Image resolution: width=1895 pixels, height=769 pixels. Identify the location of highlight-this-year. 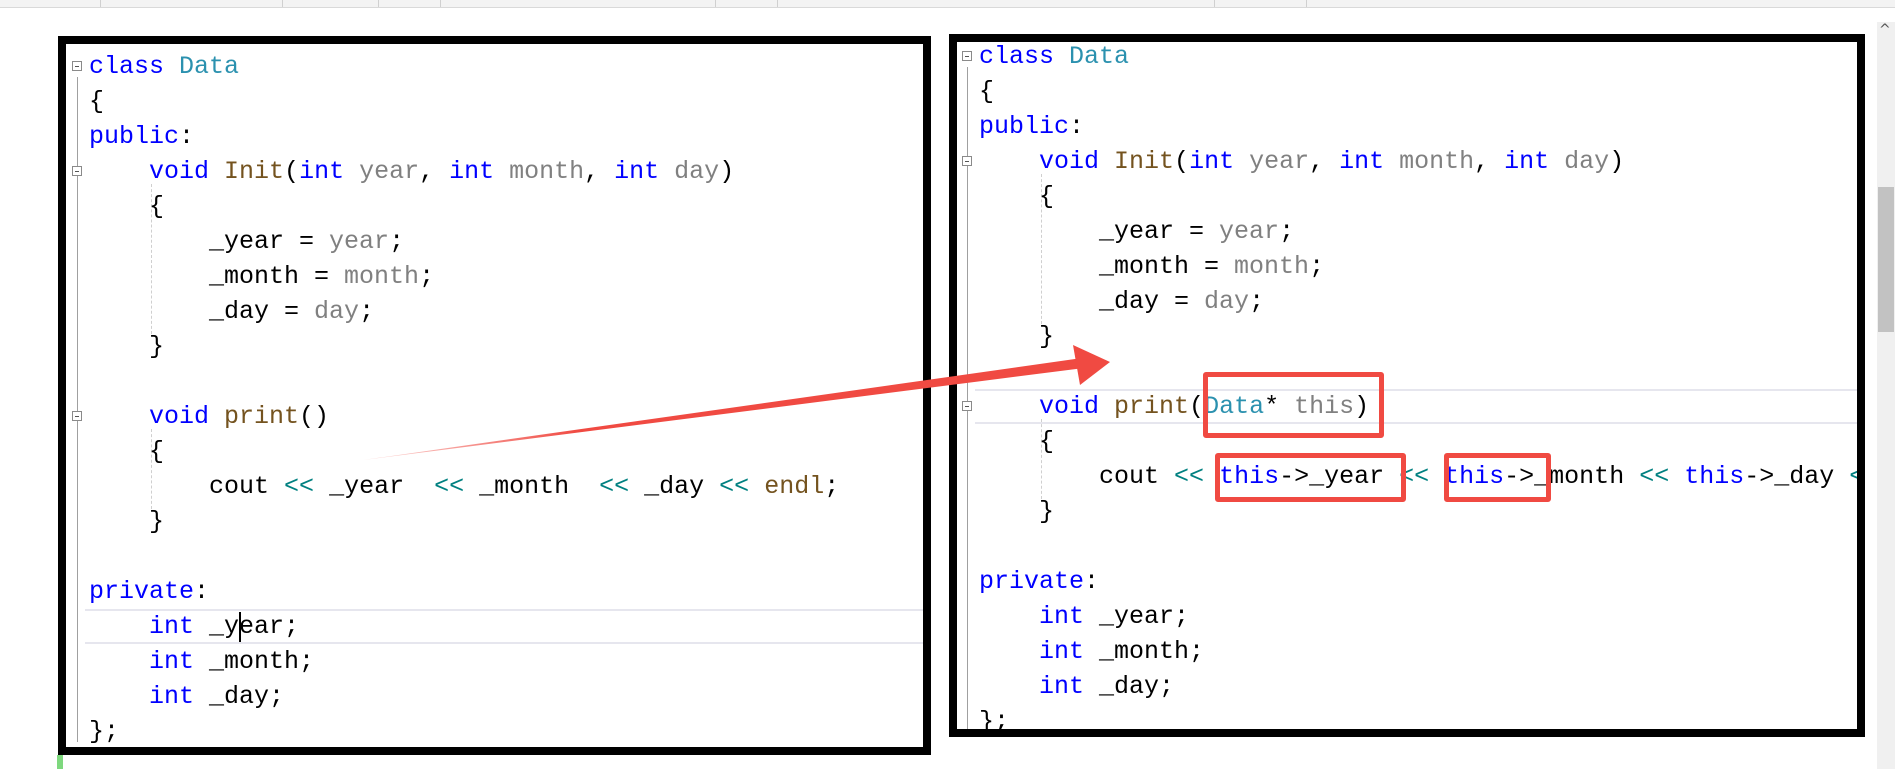
(1310, 477).